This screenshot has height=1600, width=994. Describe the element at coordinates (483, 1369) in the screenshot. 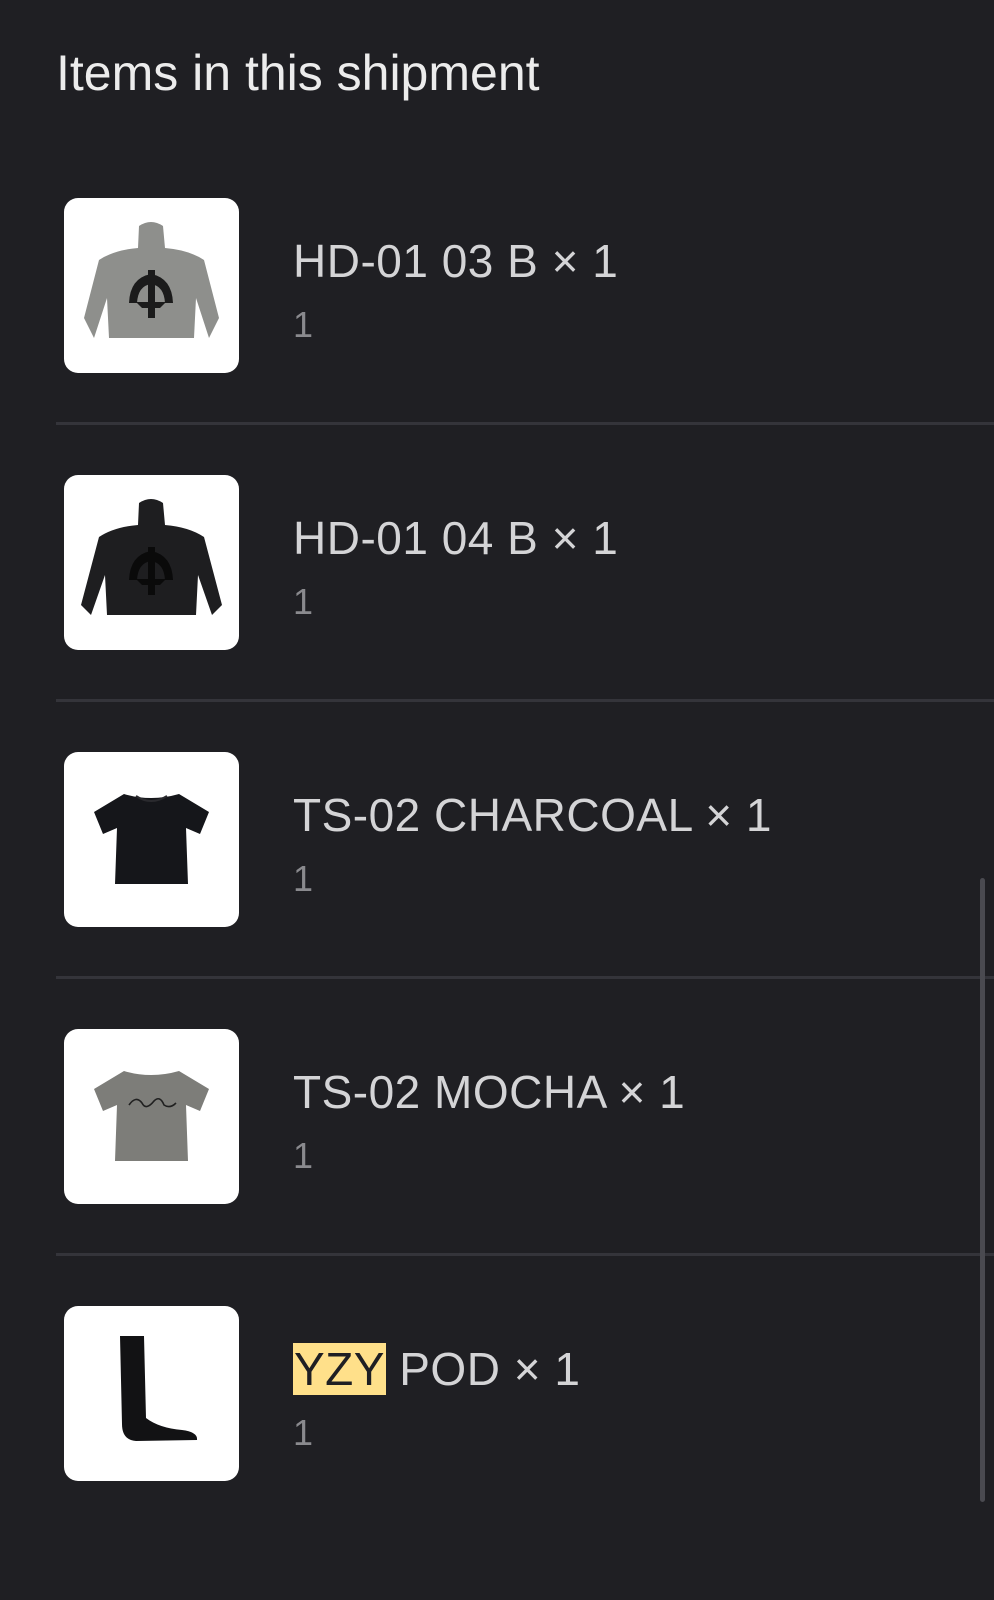

I see `item-name-rest: POD × 1` at that location.